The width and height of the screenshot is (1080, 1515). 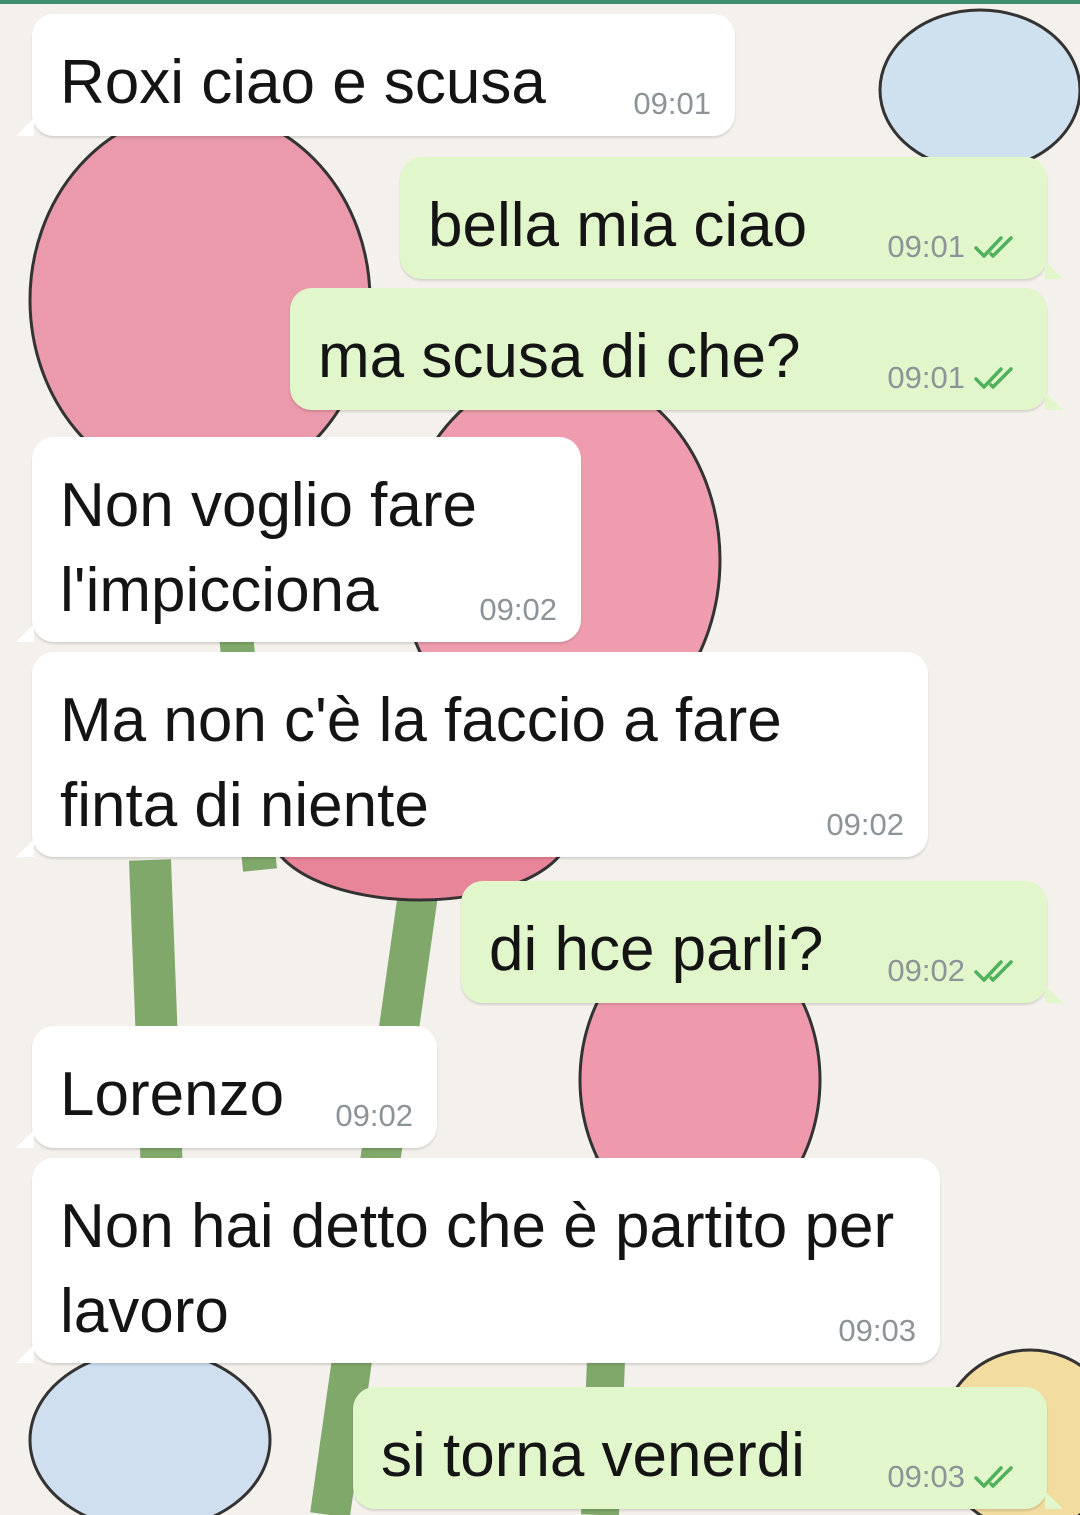 I want to click on top-accent-line, so click(x=540, y=2).